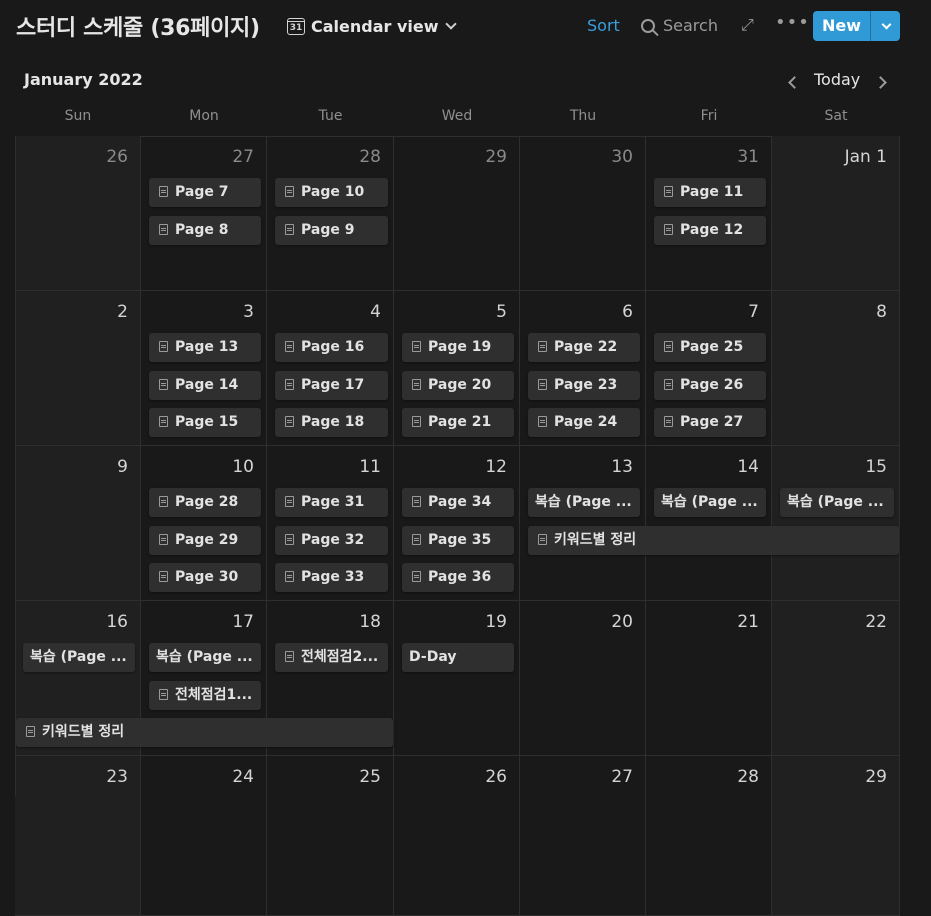  I want to click on event-card: Page 24, so click(584, 422).